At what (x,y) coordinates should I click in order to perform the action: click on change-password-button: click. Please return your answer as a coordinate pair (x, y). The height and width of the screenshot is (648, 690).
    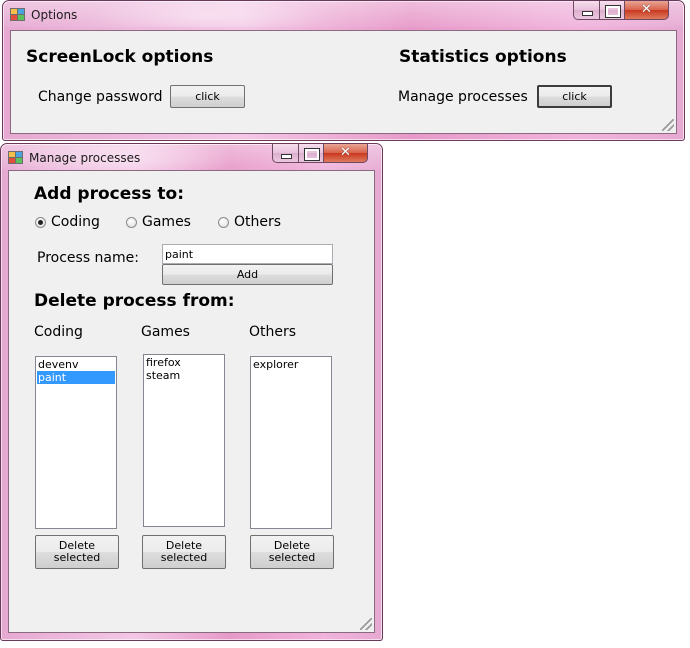
    Looking at the image, I should click on (207, 96).